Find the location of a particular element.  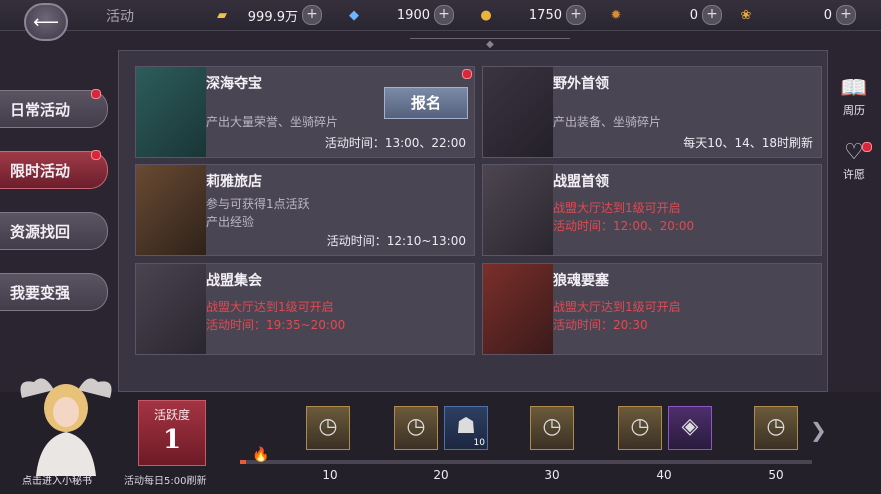

activity-points-label: 活跃度 is located at coordinates (171, 415).